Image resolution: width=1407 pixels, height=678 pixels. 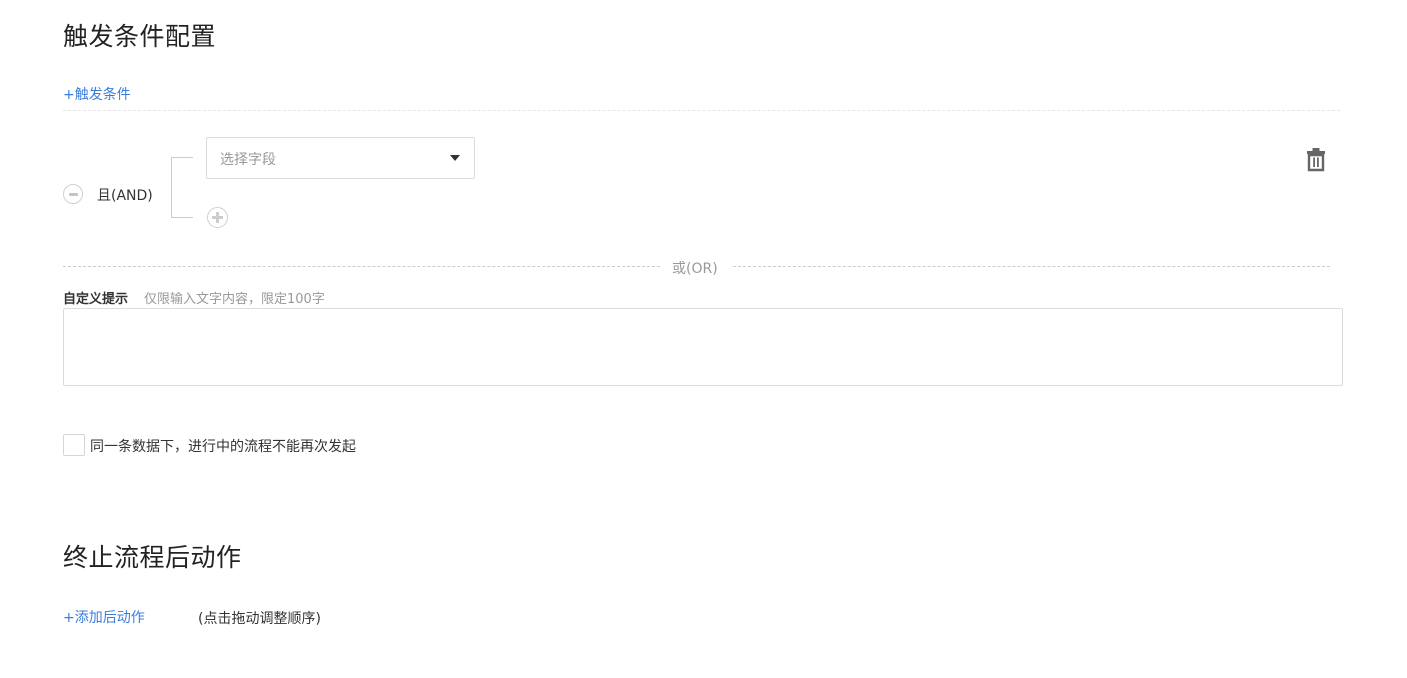 I want to click on or-divider-line-left, so click(x=361, y=266).